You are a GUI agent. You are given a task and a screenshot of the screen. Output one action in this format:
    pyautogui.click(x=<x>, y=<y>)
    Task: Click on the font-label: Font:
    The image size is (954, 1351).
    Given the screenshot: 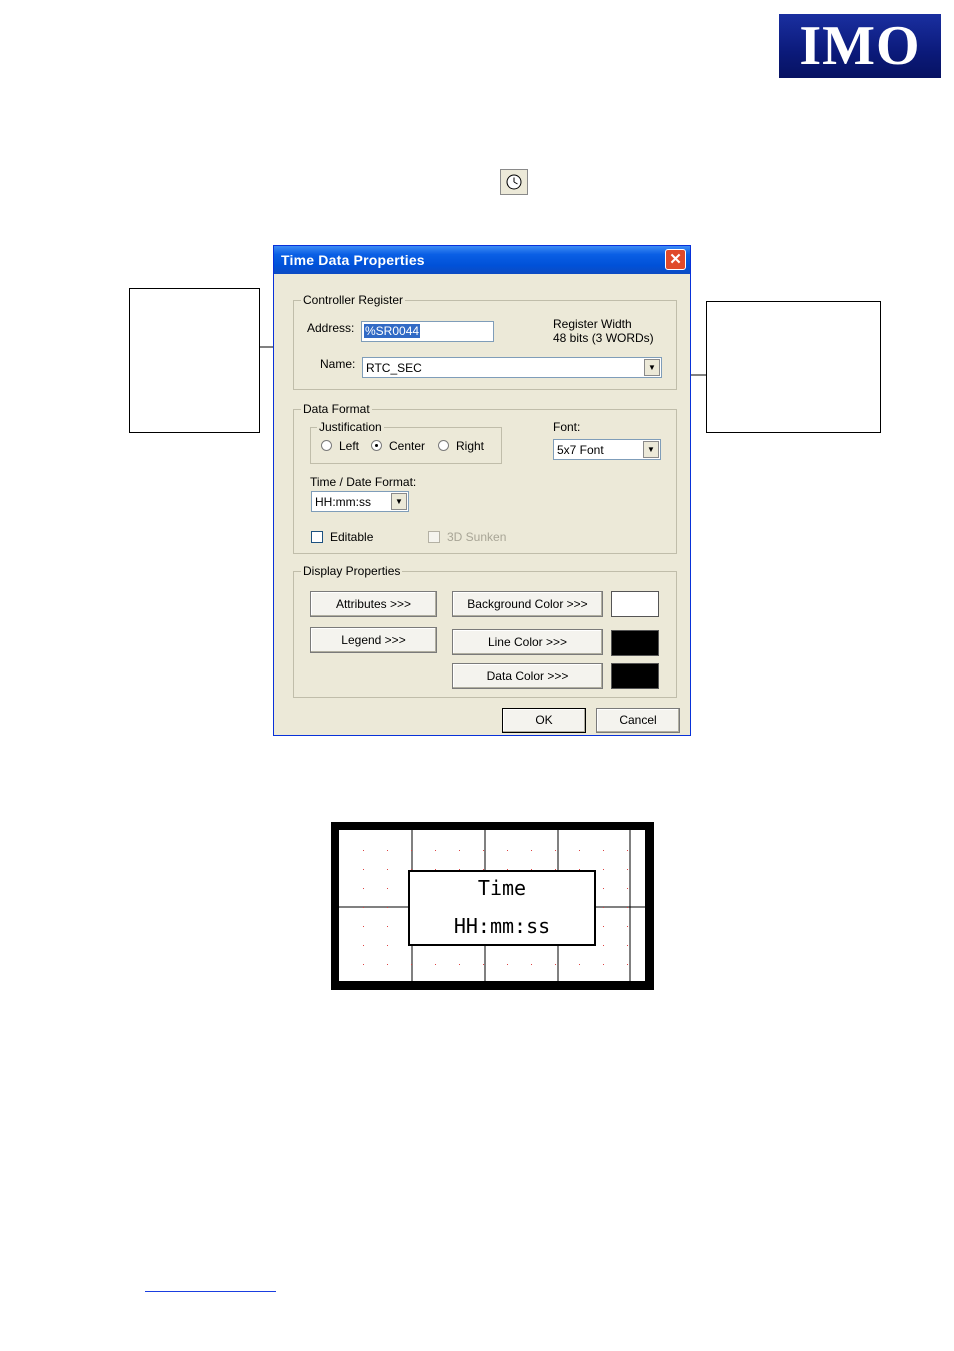 What is the action you would take?
    pyautogui.click(x=567, y=427)
    